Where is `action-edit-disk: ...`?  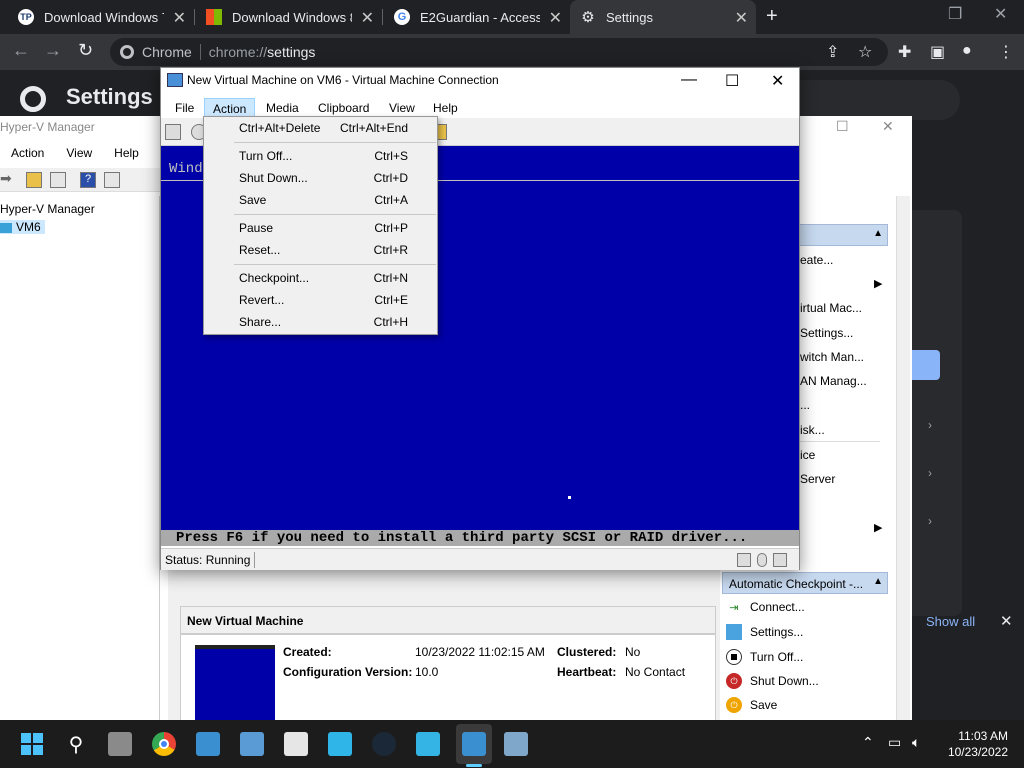 action-edit-disk: ... is located at coordinates (805, 405).